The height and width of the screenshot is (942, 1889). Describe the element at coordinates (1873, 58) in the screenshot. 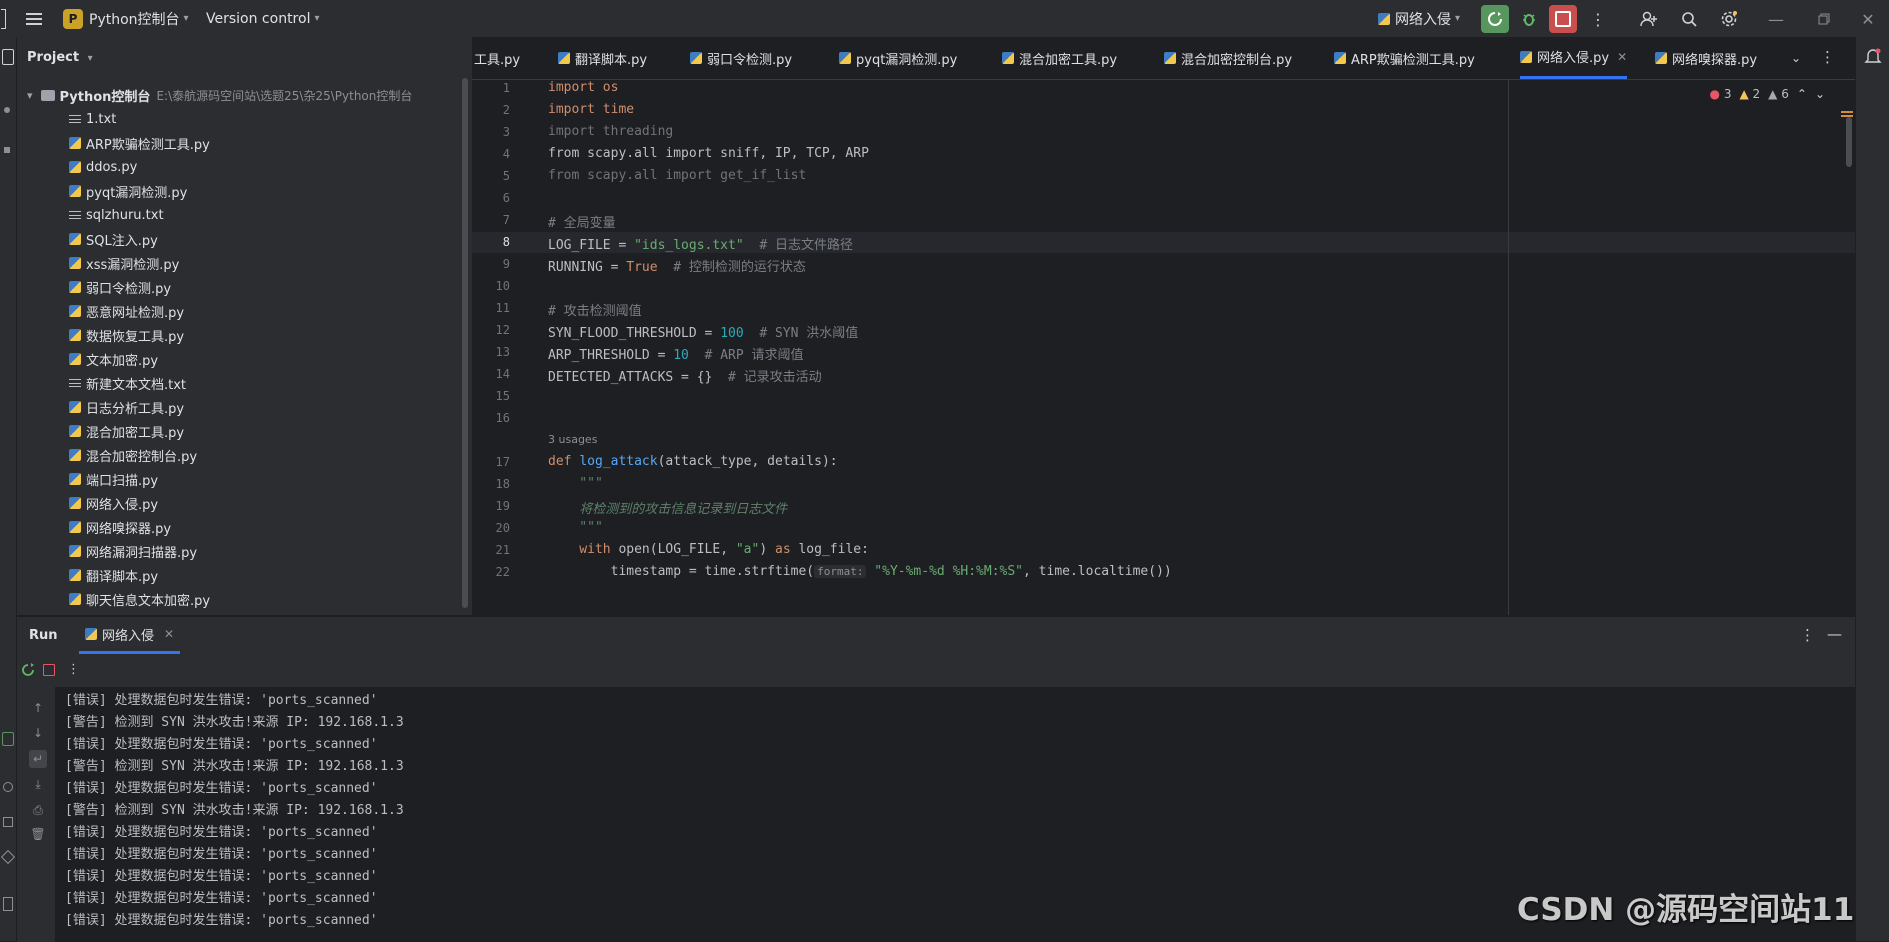

I see `notifications-icon` at that location.